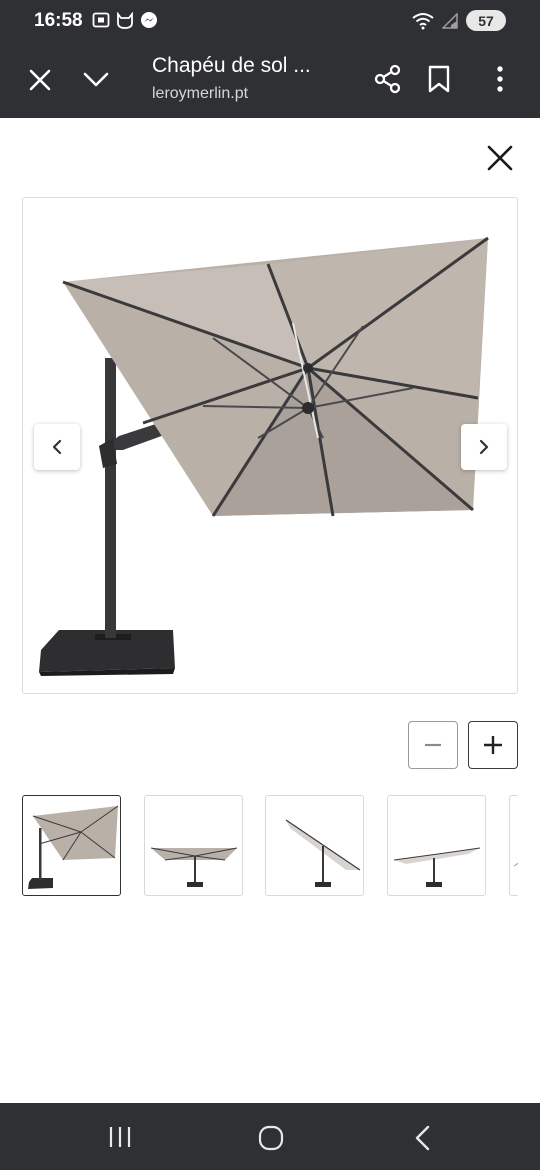 This screenshot has height=1170, width=540. I want to click on close-viewer-icon, so click(500, 158).